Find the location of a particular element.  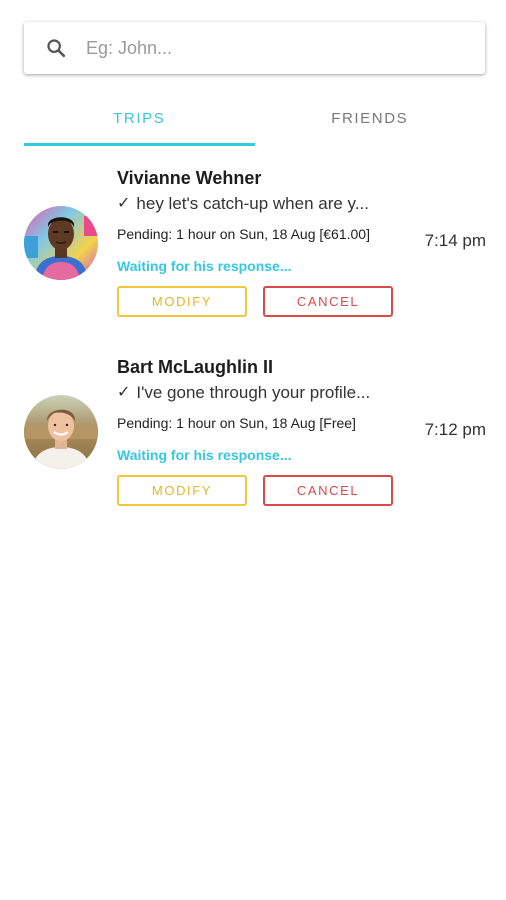

trip-name: Vivianne Wehner is located at coordinates (189, 178).